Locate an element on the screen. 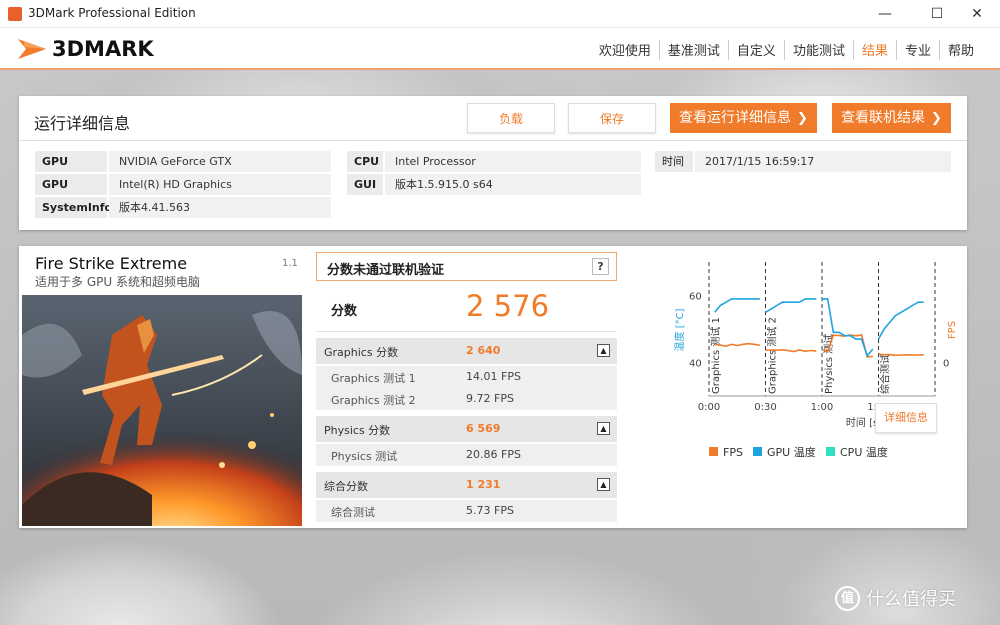  info-key: SystemInfo is located at coordinates (73, 207).